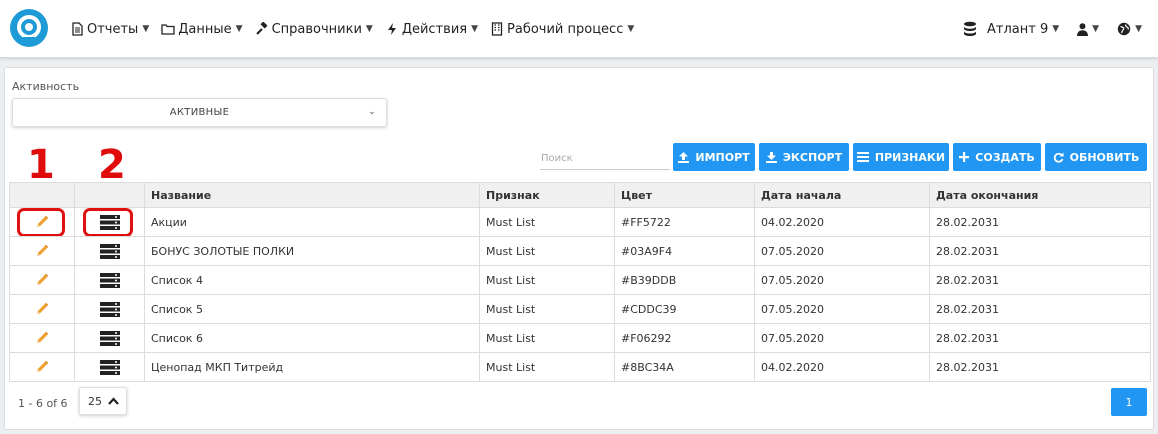 This screenshot has height=434, width=1158. What do you see at coordinates (109, 195) in the screenshot?
I see `column-header-items` at bounding box center [109, 195].